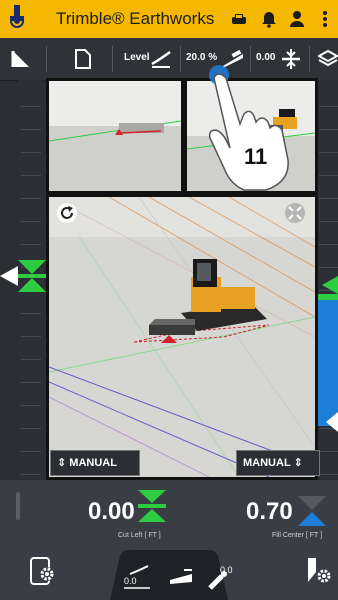 This screenshot has width=338, height=600. What do you see at coordinates (130, 581) in the screenshot?
I see `svg-text: 0.0` at bounding box center [130, 581].